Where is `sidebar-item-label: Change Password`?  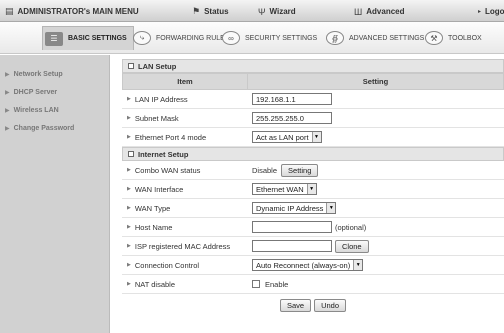
sidebar-item-label: Change Password is located at coordinates (44, 128).